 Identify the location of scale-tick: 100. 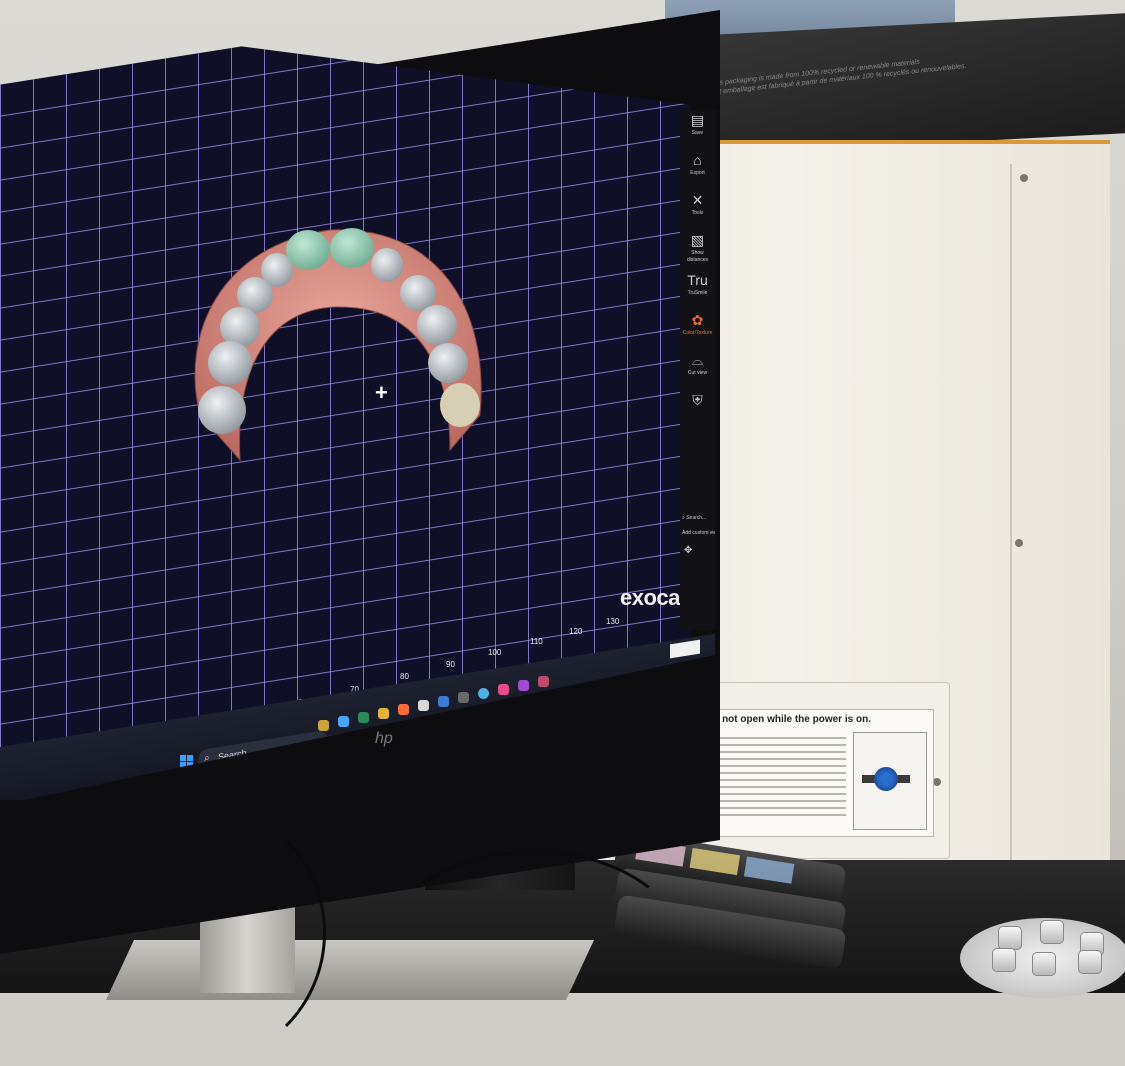
(495, 652).